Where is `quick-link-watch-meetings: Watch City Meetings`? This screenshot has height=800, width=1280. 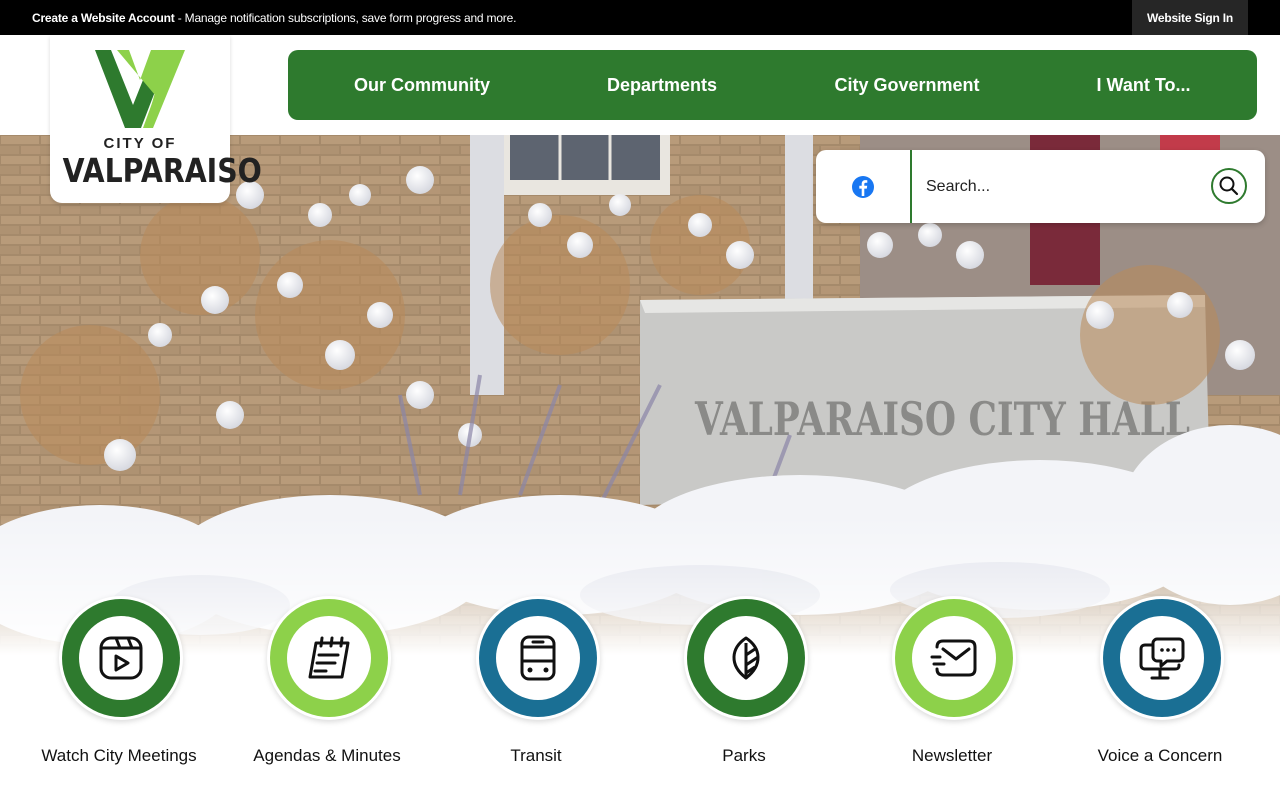 quick-link-watch-meetings: Watch City Meetings is located at coordinates (119, 686).